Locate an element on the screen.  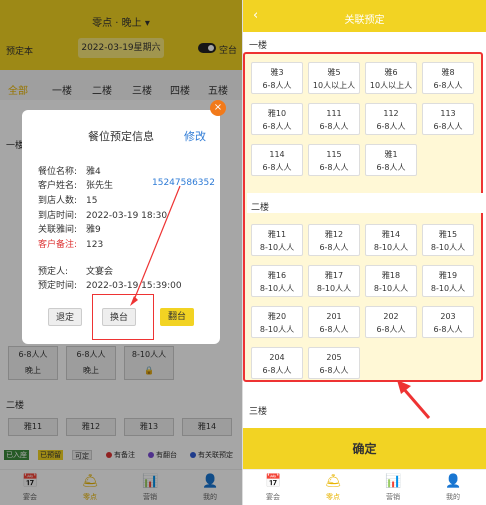
tile-name: 112 is located at coordinates (391, 113).